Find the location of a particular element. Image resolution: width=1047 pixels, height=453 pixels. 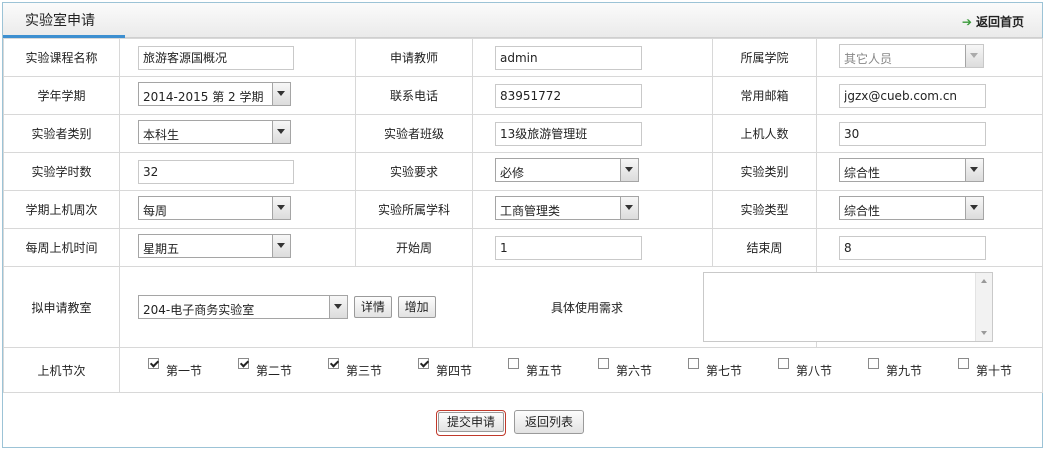

weekly-freq-value: 每周 is located at coordinates (155, 211).